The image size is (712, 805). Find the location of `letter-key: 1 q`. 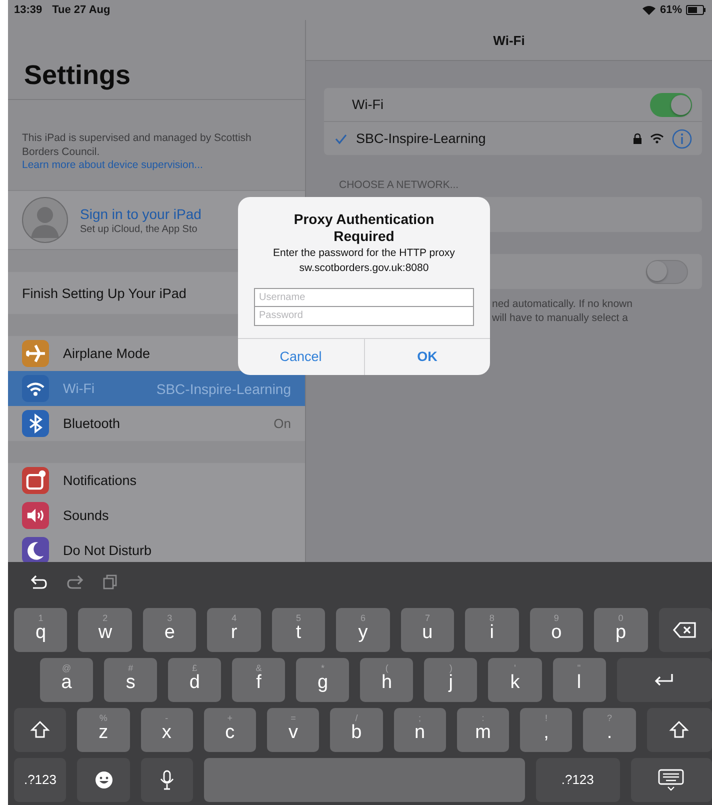

letter-key: 1 q is located at coordinates (41, 630).